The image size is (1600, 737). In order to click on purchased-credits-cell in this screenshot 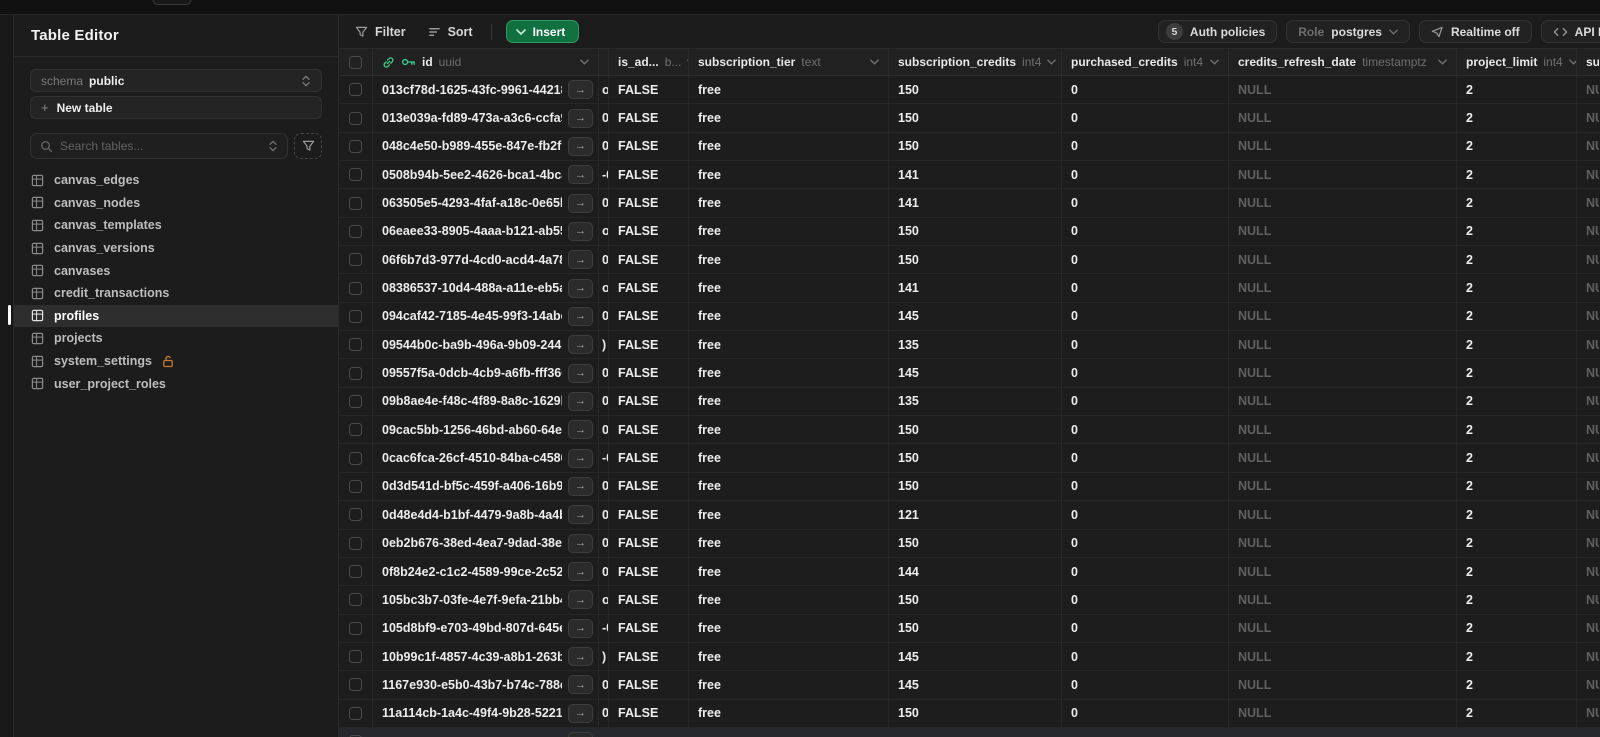, I will do `click(1145, 732)`.